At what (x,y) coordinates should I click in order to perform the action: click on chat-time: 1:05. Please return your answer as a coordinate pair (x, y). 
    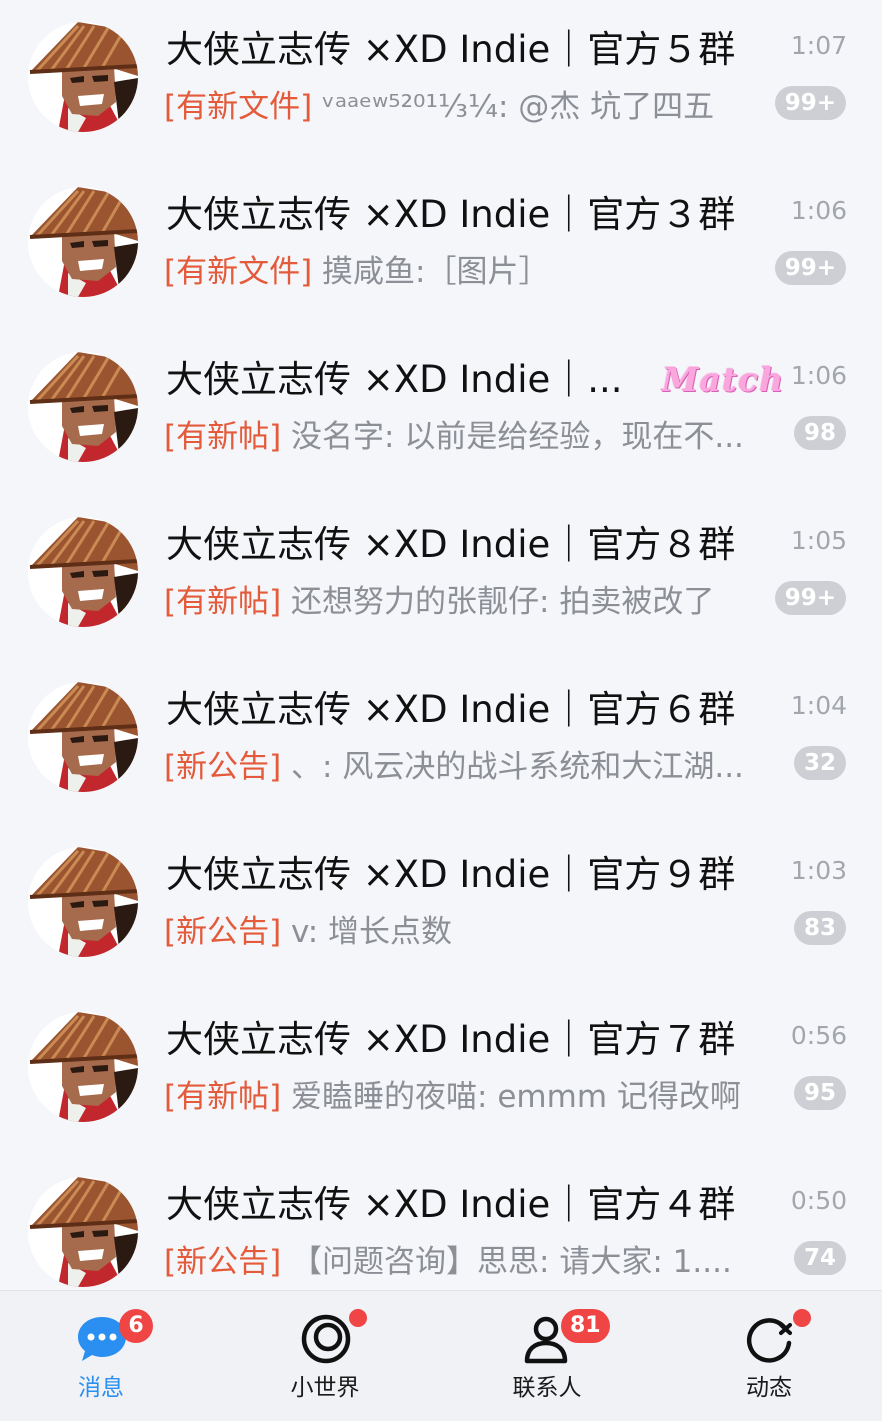
    Looking at the image, I should click on (818, 540).